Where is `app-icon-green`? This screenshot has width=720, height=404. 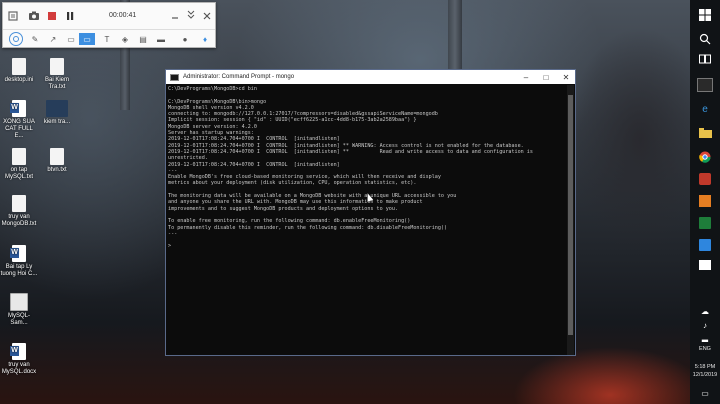 app-icon-green is located at coordinates (705, 223).